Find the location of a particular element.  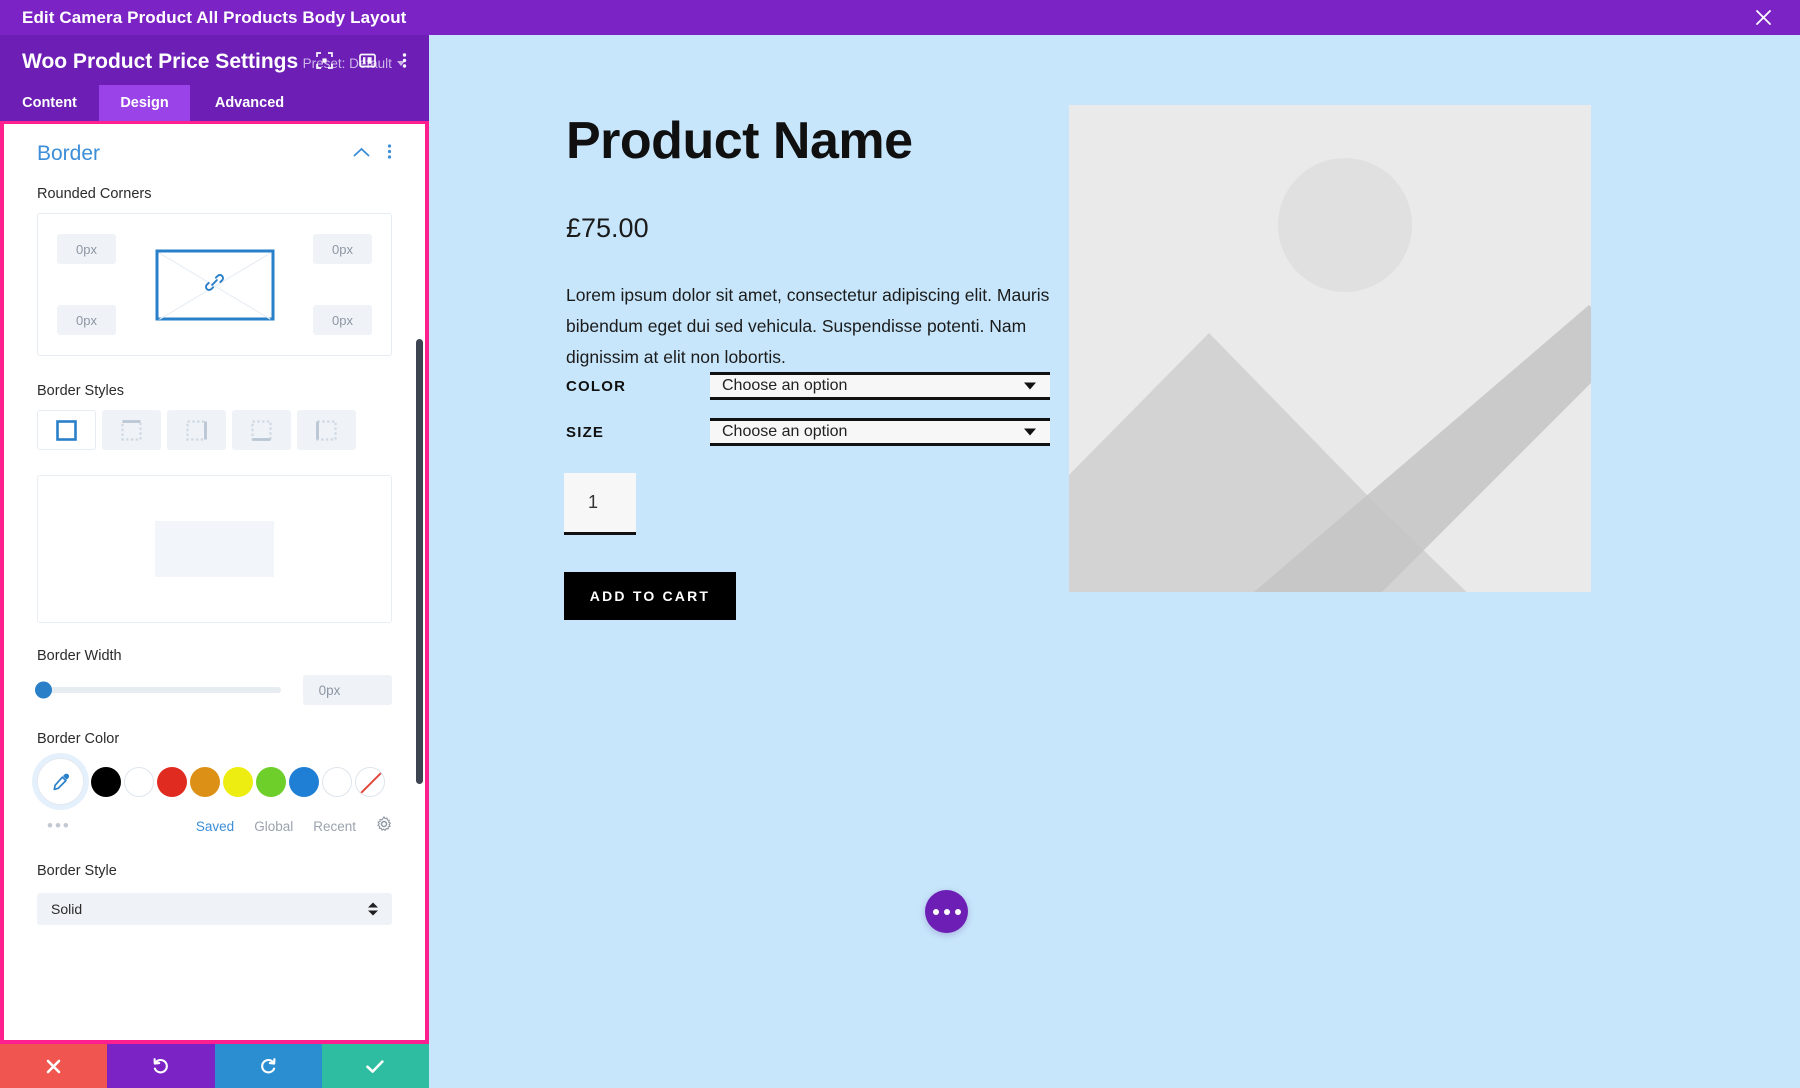

product-name: Product Name is located at coordinates (739, 141).